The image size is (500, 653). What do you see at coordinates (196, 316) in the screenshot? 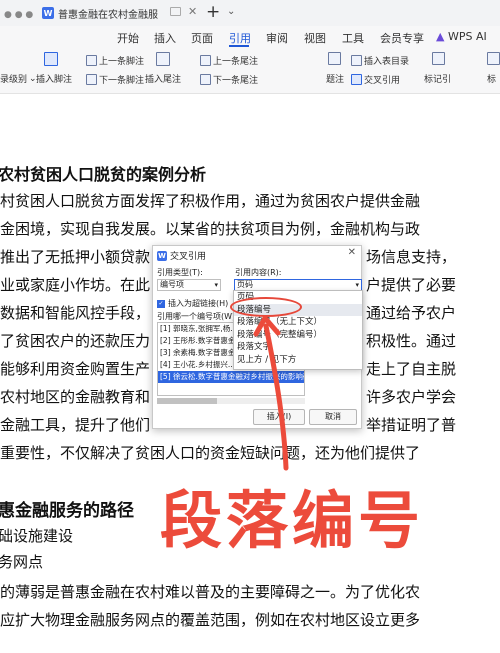
I see `which-item-label: 引用哪一个编号项(W)` at bounding box center [196, 316].